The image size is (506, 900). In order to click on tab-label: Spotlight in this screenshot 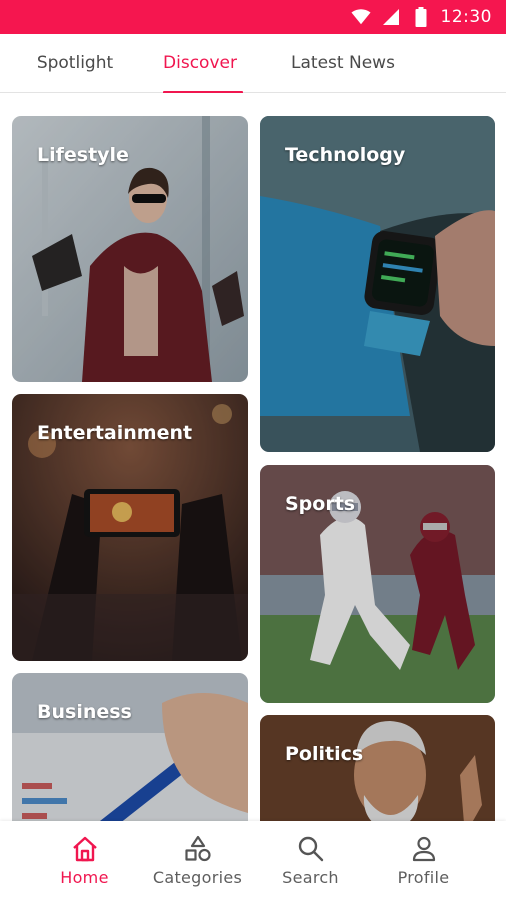, I will do `click(75, 63)`.